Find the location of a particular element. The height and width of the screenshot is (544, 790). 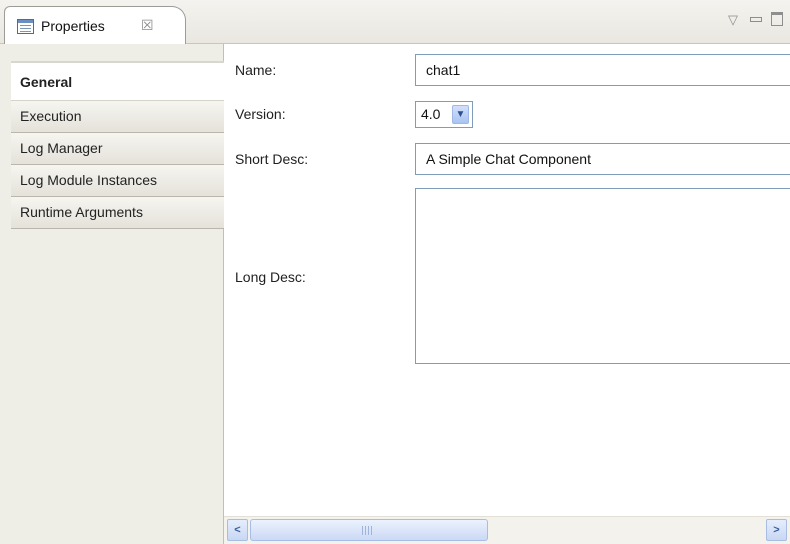

view-tab-bar: Properties ☒ ▽ is located at coordinates (395, 22).